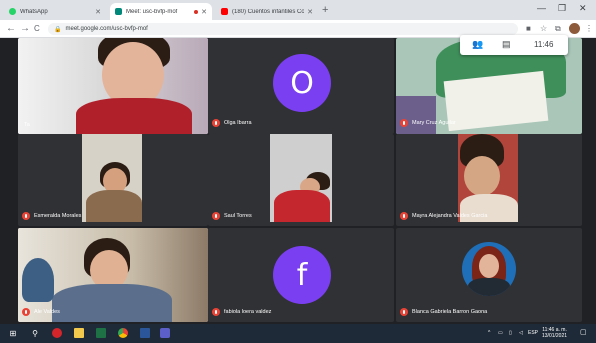 The image size is (596, 343). I want to click on participant-tile: Ale Valdes, so click(113, 275).